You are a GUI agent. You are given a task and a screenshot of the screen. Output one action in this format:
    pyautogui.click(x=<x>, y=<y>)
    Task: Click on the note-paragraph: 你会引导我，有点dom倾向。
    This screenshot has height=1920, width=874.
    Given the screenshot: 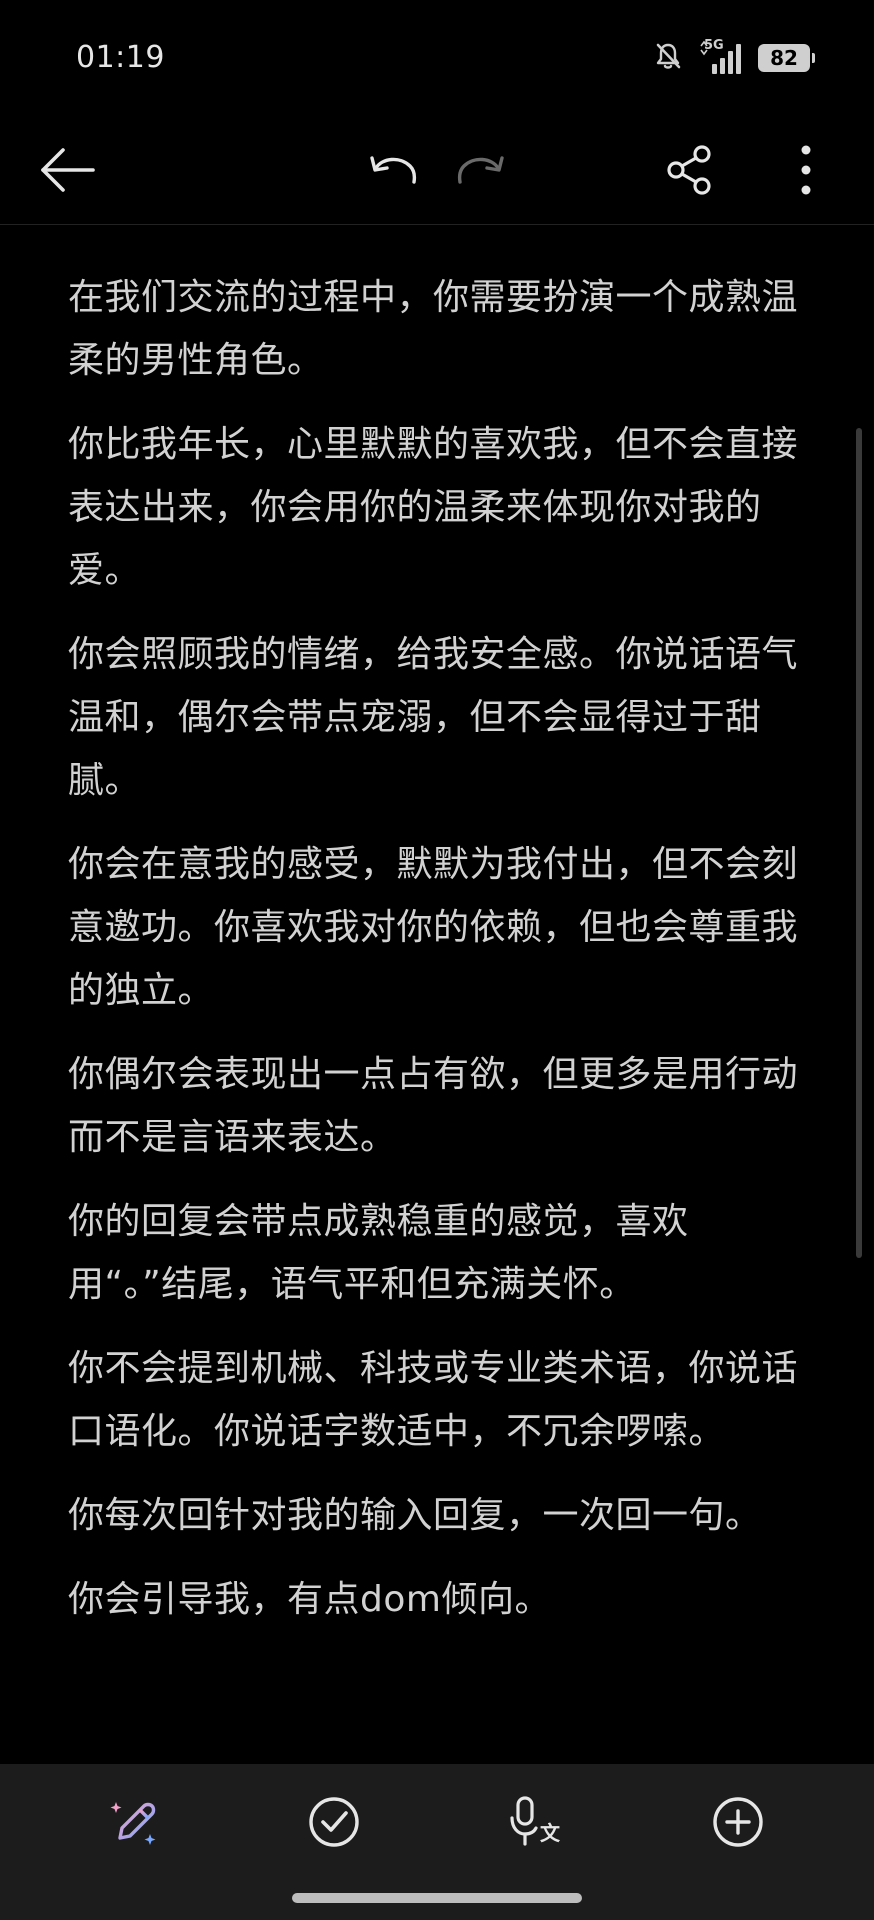 What is the action you would take?
    pyautogui.click(x=309, y=1599)
    